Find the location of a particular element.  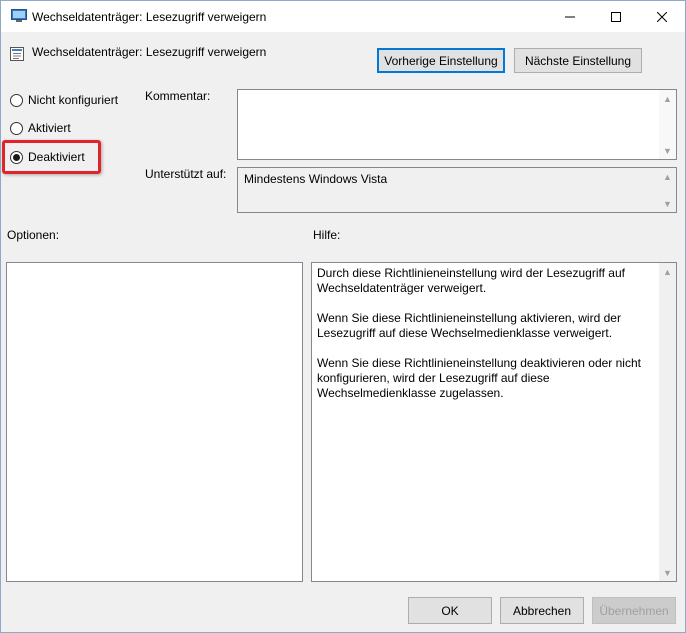

radio-disabled: Deaktiviert is located at coordinates (47, 157).